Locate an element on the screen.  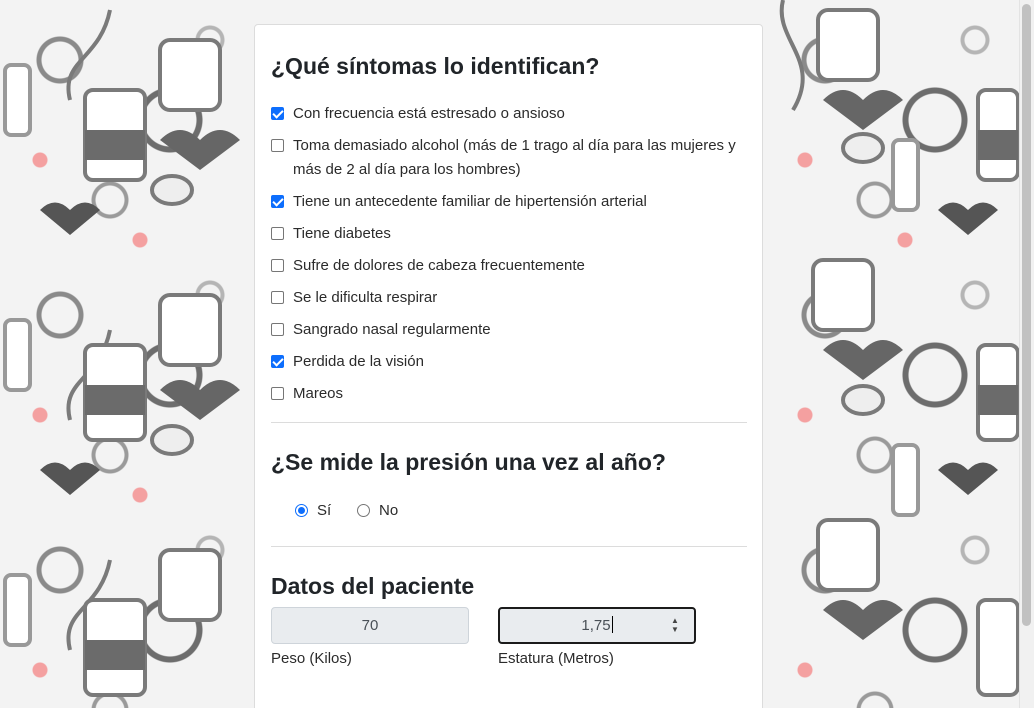
radio-option-no: No is located at coordinates (377, 511).